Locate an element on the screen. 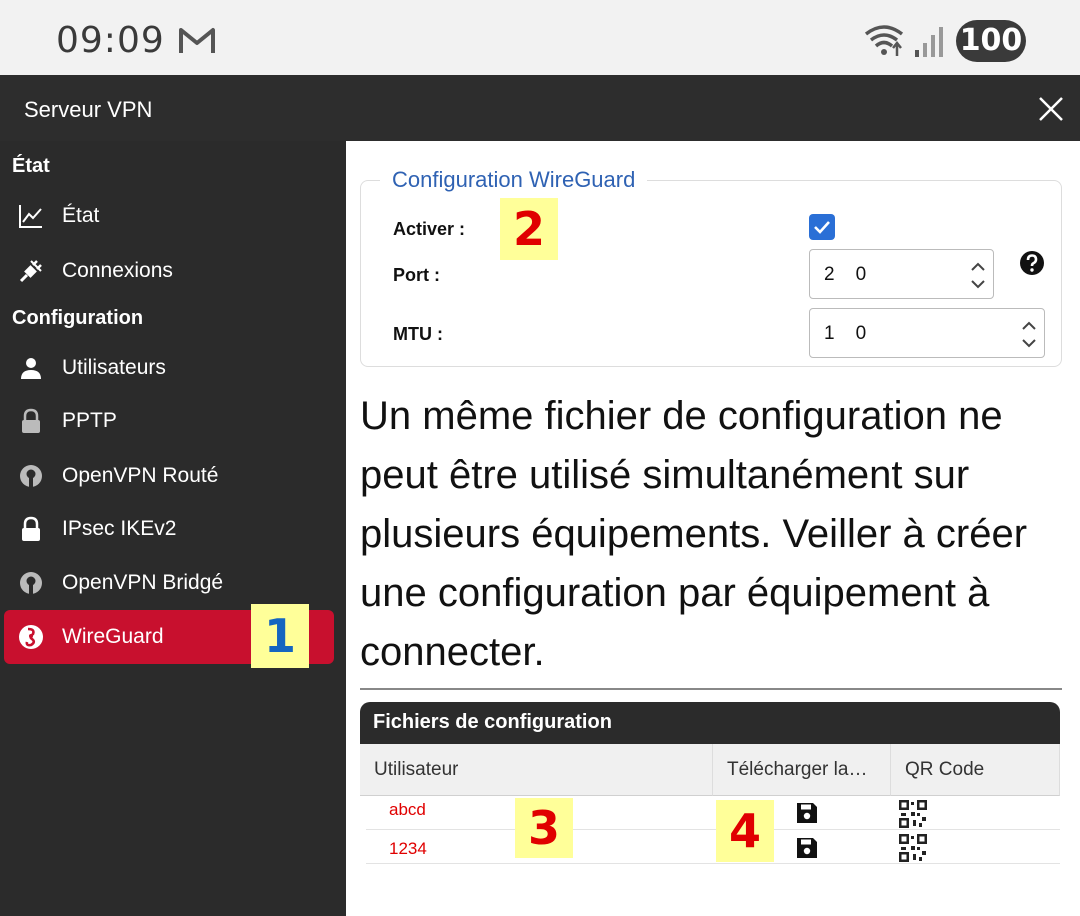 The image size is (1080, 916). battery-indicator: 100 is located at coordinates (991, 41).